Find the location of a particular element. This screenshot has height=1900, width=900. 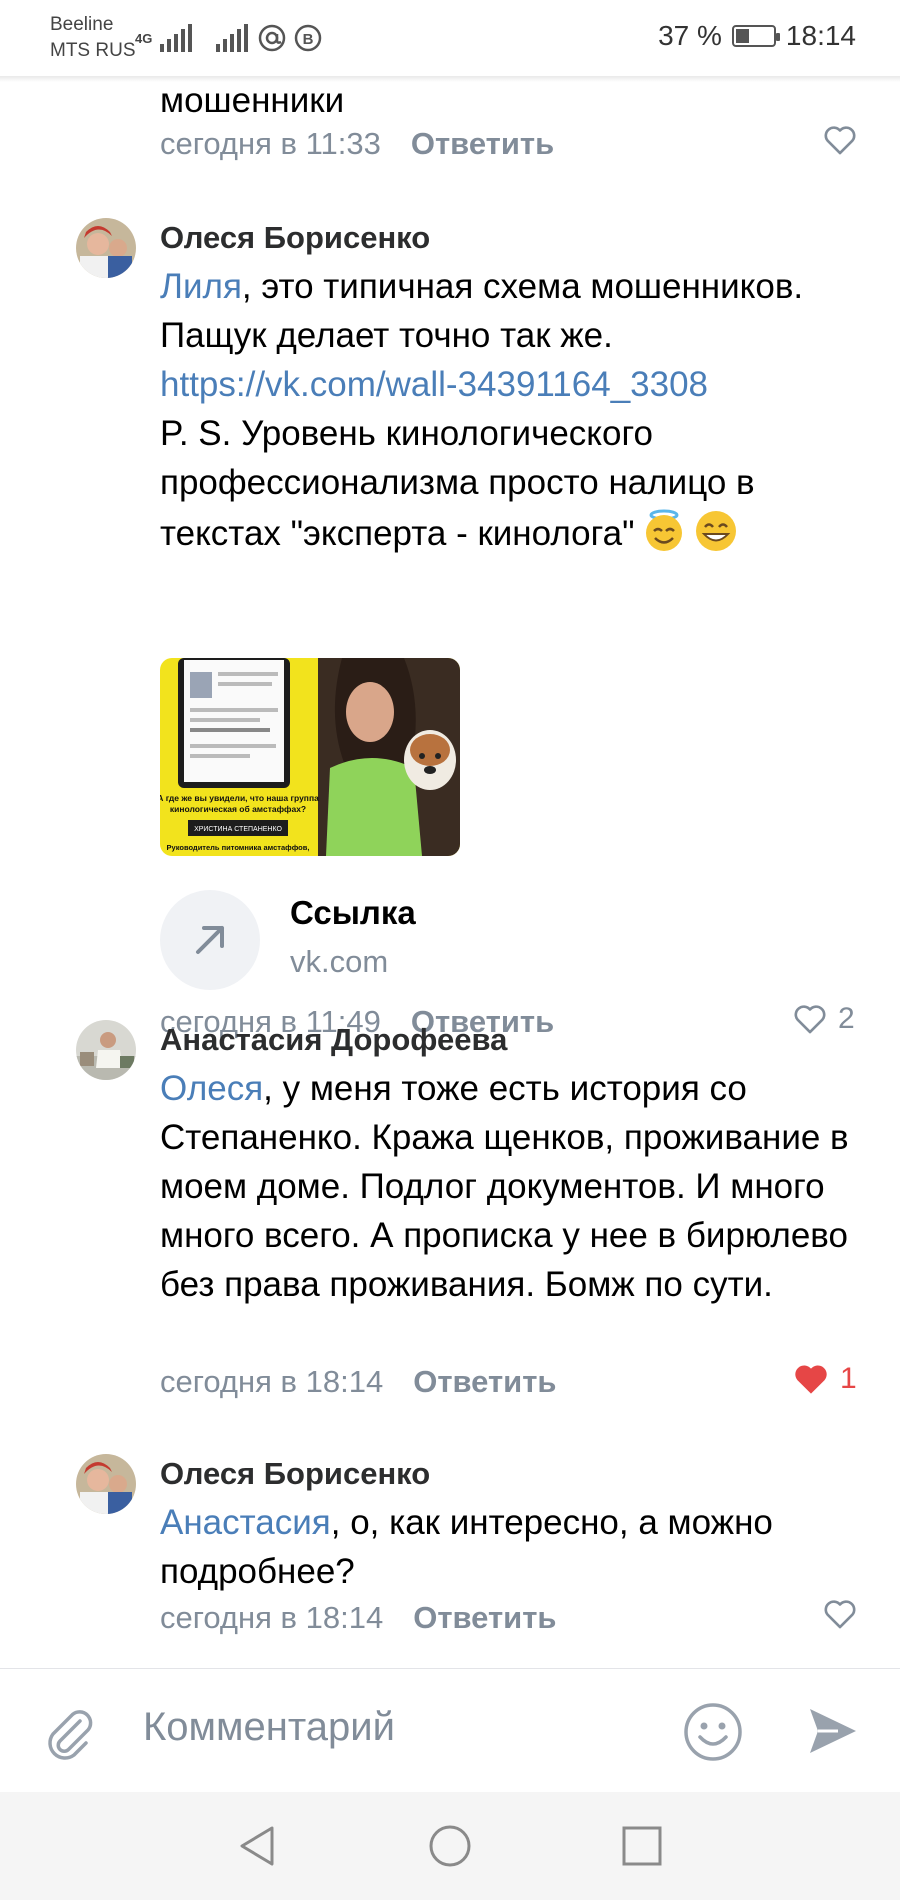

comment-time: сегодня в 11:33 is located at coordinates (270, 143).